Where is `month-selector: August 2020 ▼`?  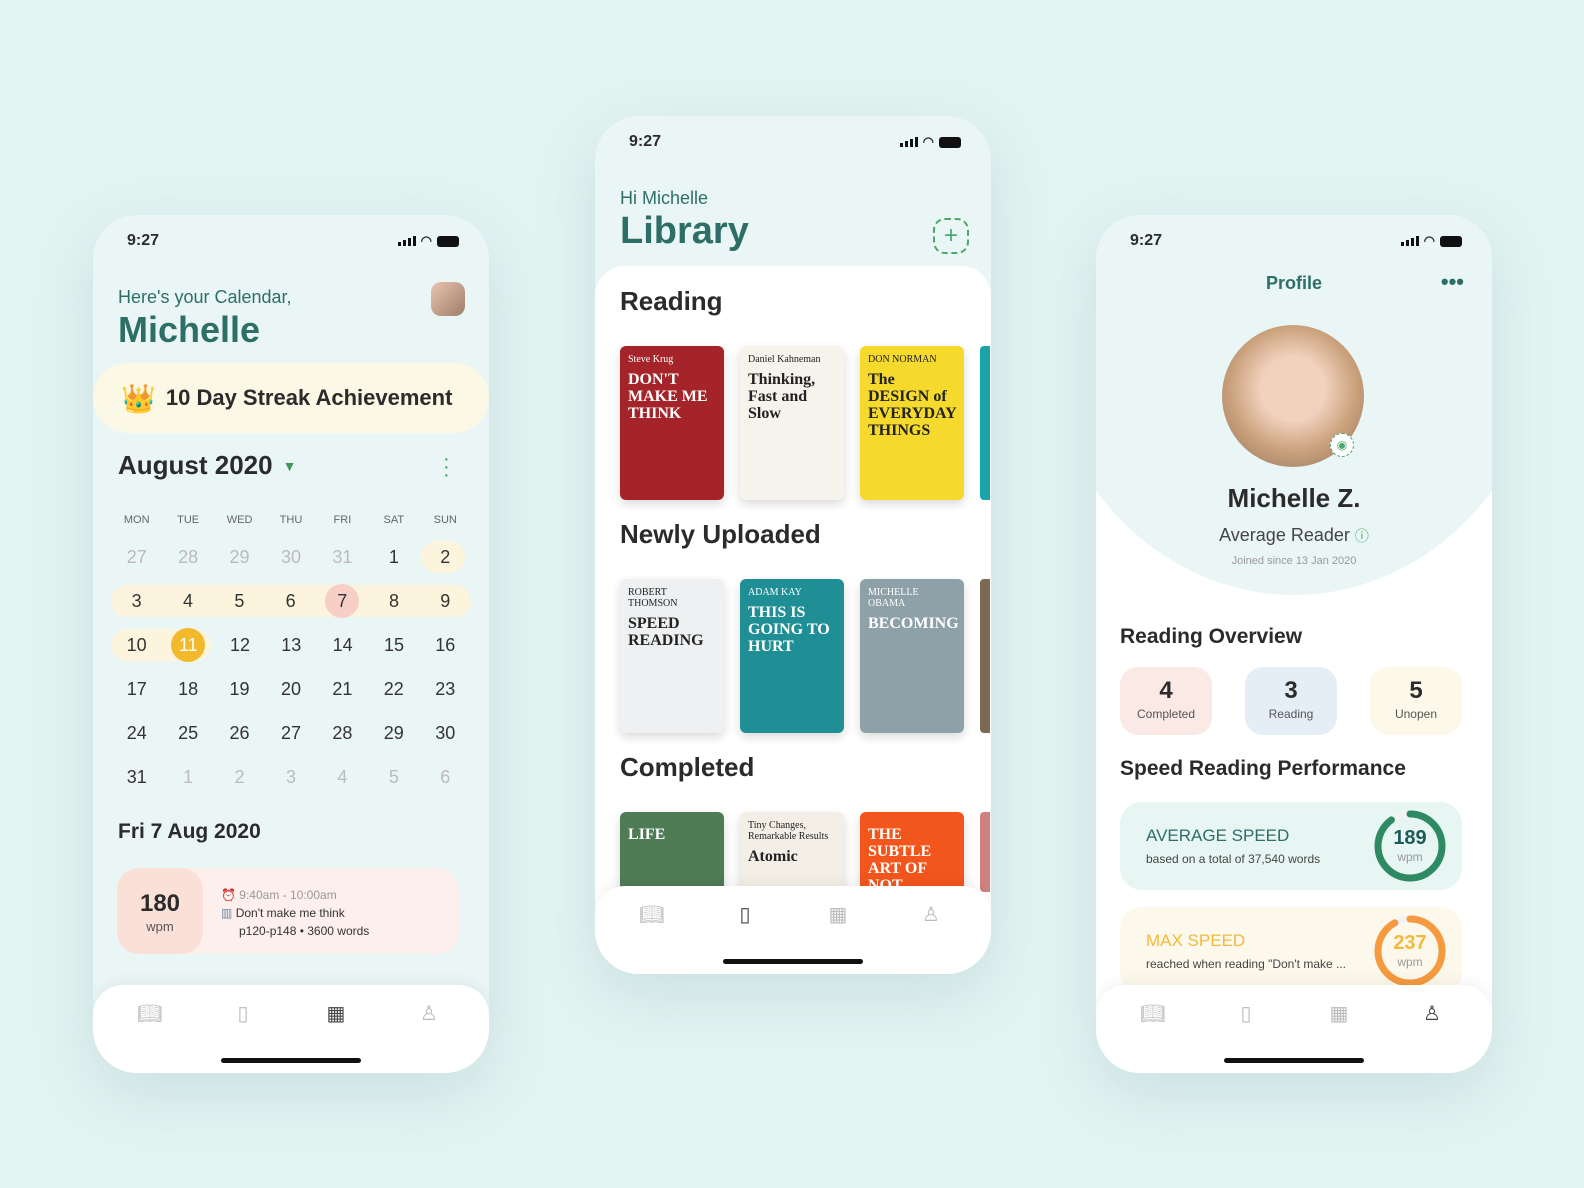 month-selector: August 2020 ▼ is located at coordinates (207, 465).